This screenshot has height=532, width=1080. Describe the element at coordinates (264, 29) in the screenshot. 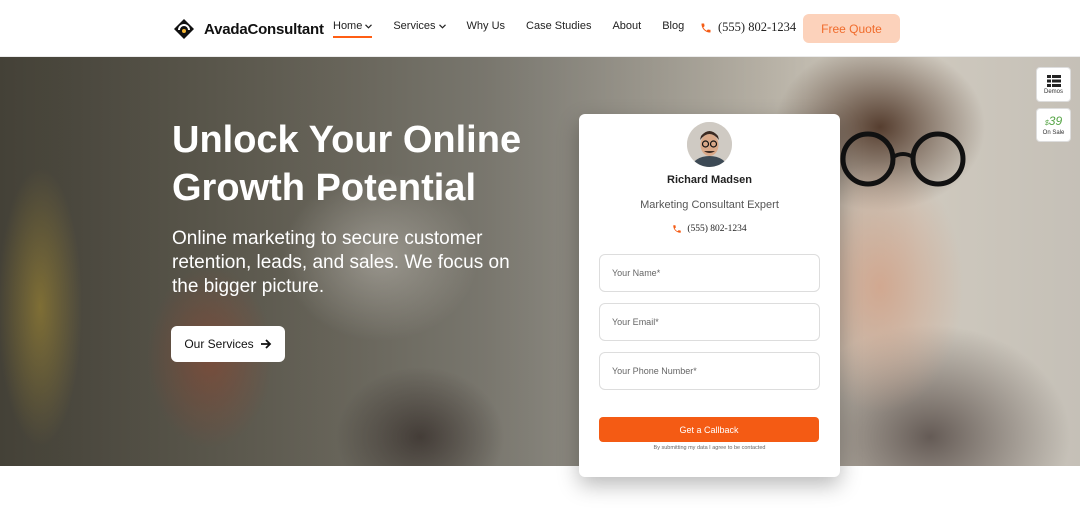

I see `brand-name: AvadaConsultant` at that location.